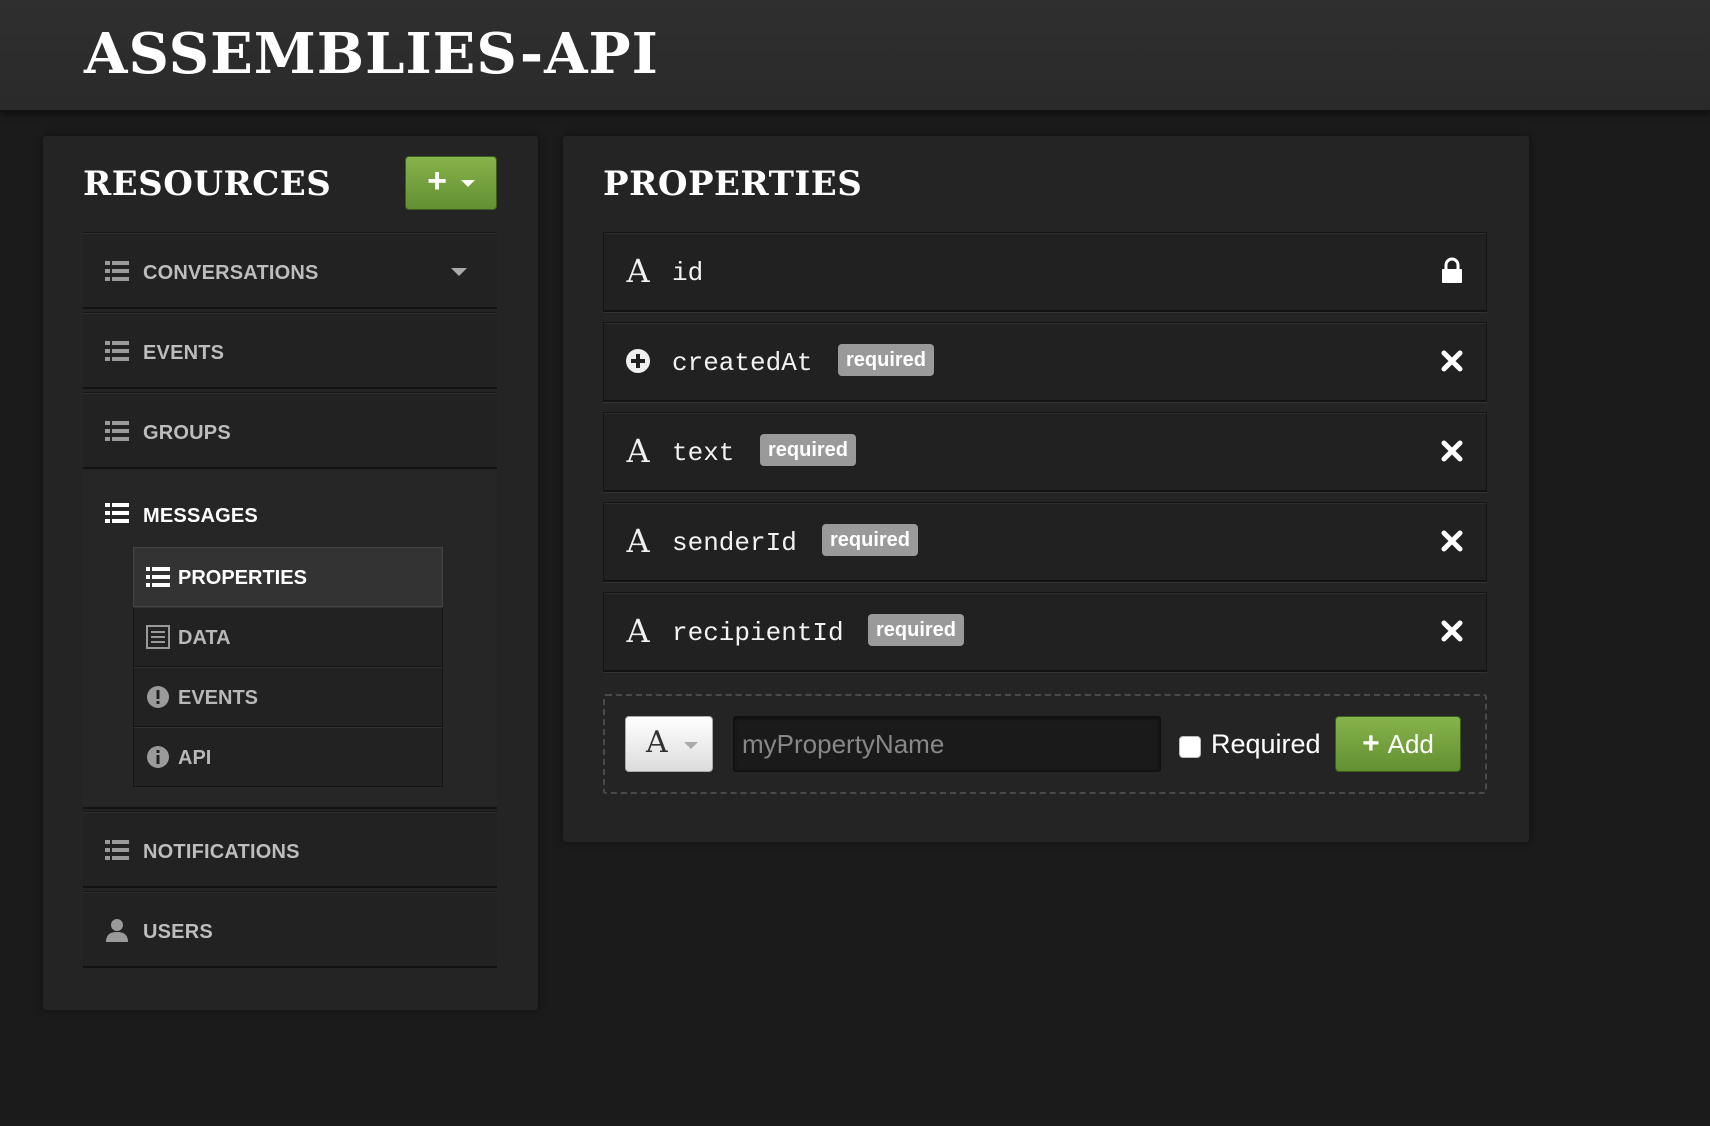 The image size is (1710, 1126). I want to click on add-button-label: Add, so click(1410, 743).